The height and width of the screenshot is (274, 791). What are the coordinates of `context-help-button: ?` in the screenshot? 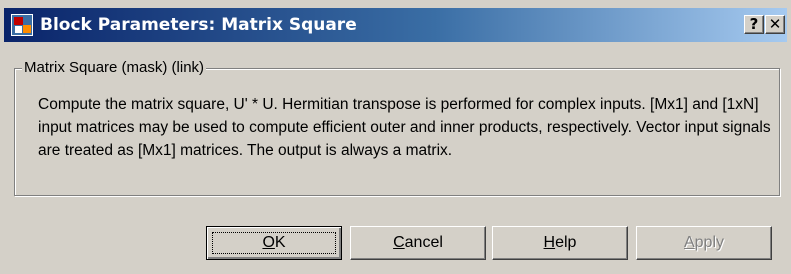 It's located at (754, 24).